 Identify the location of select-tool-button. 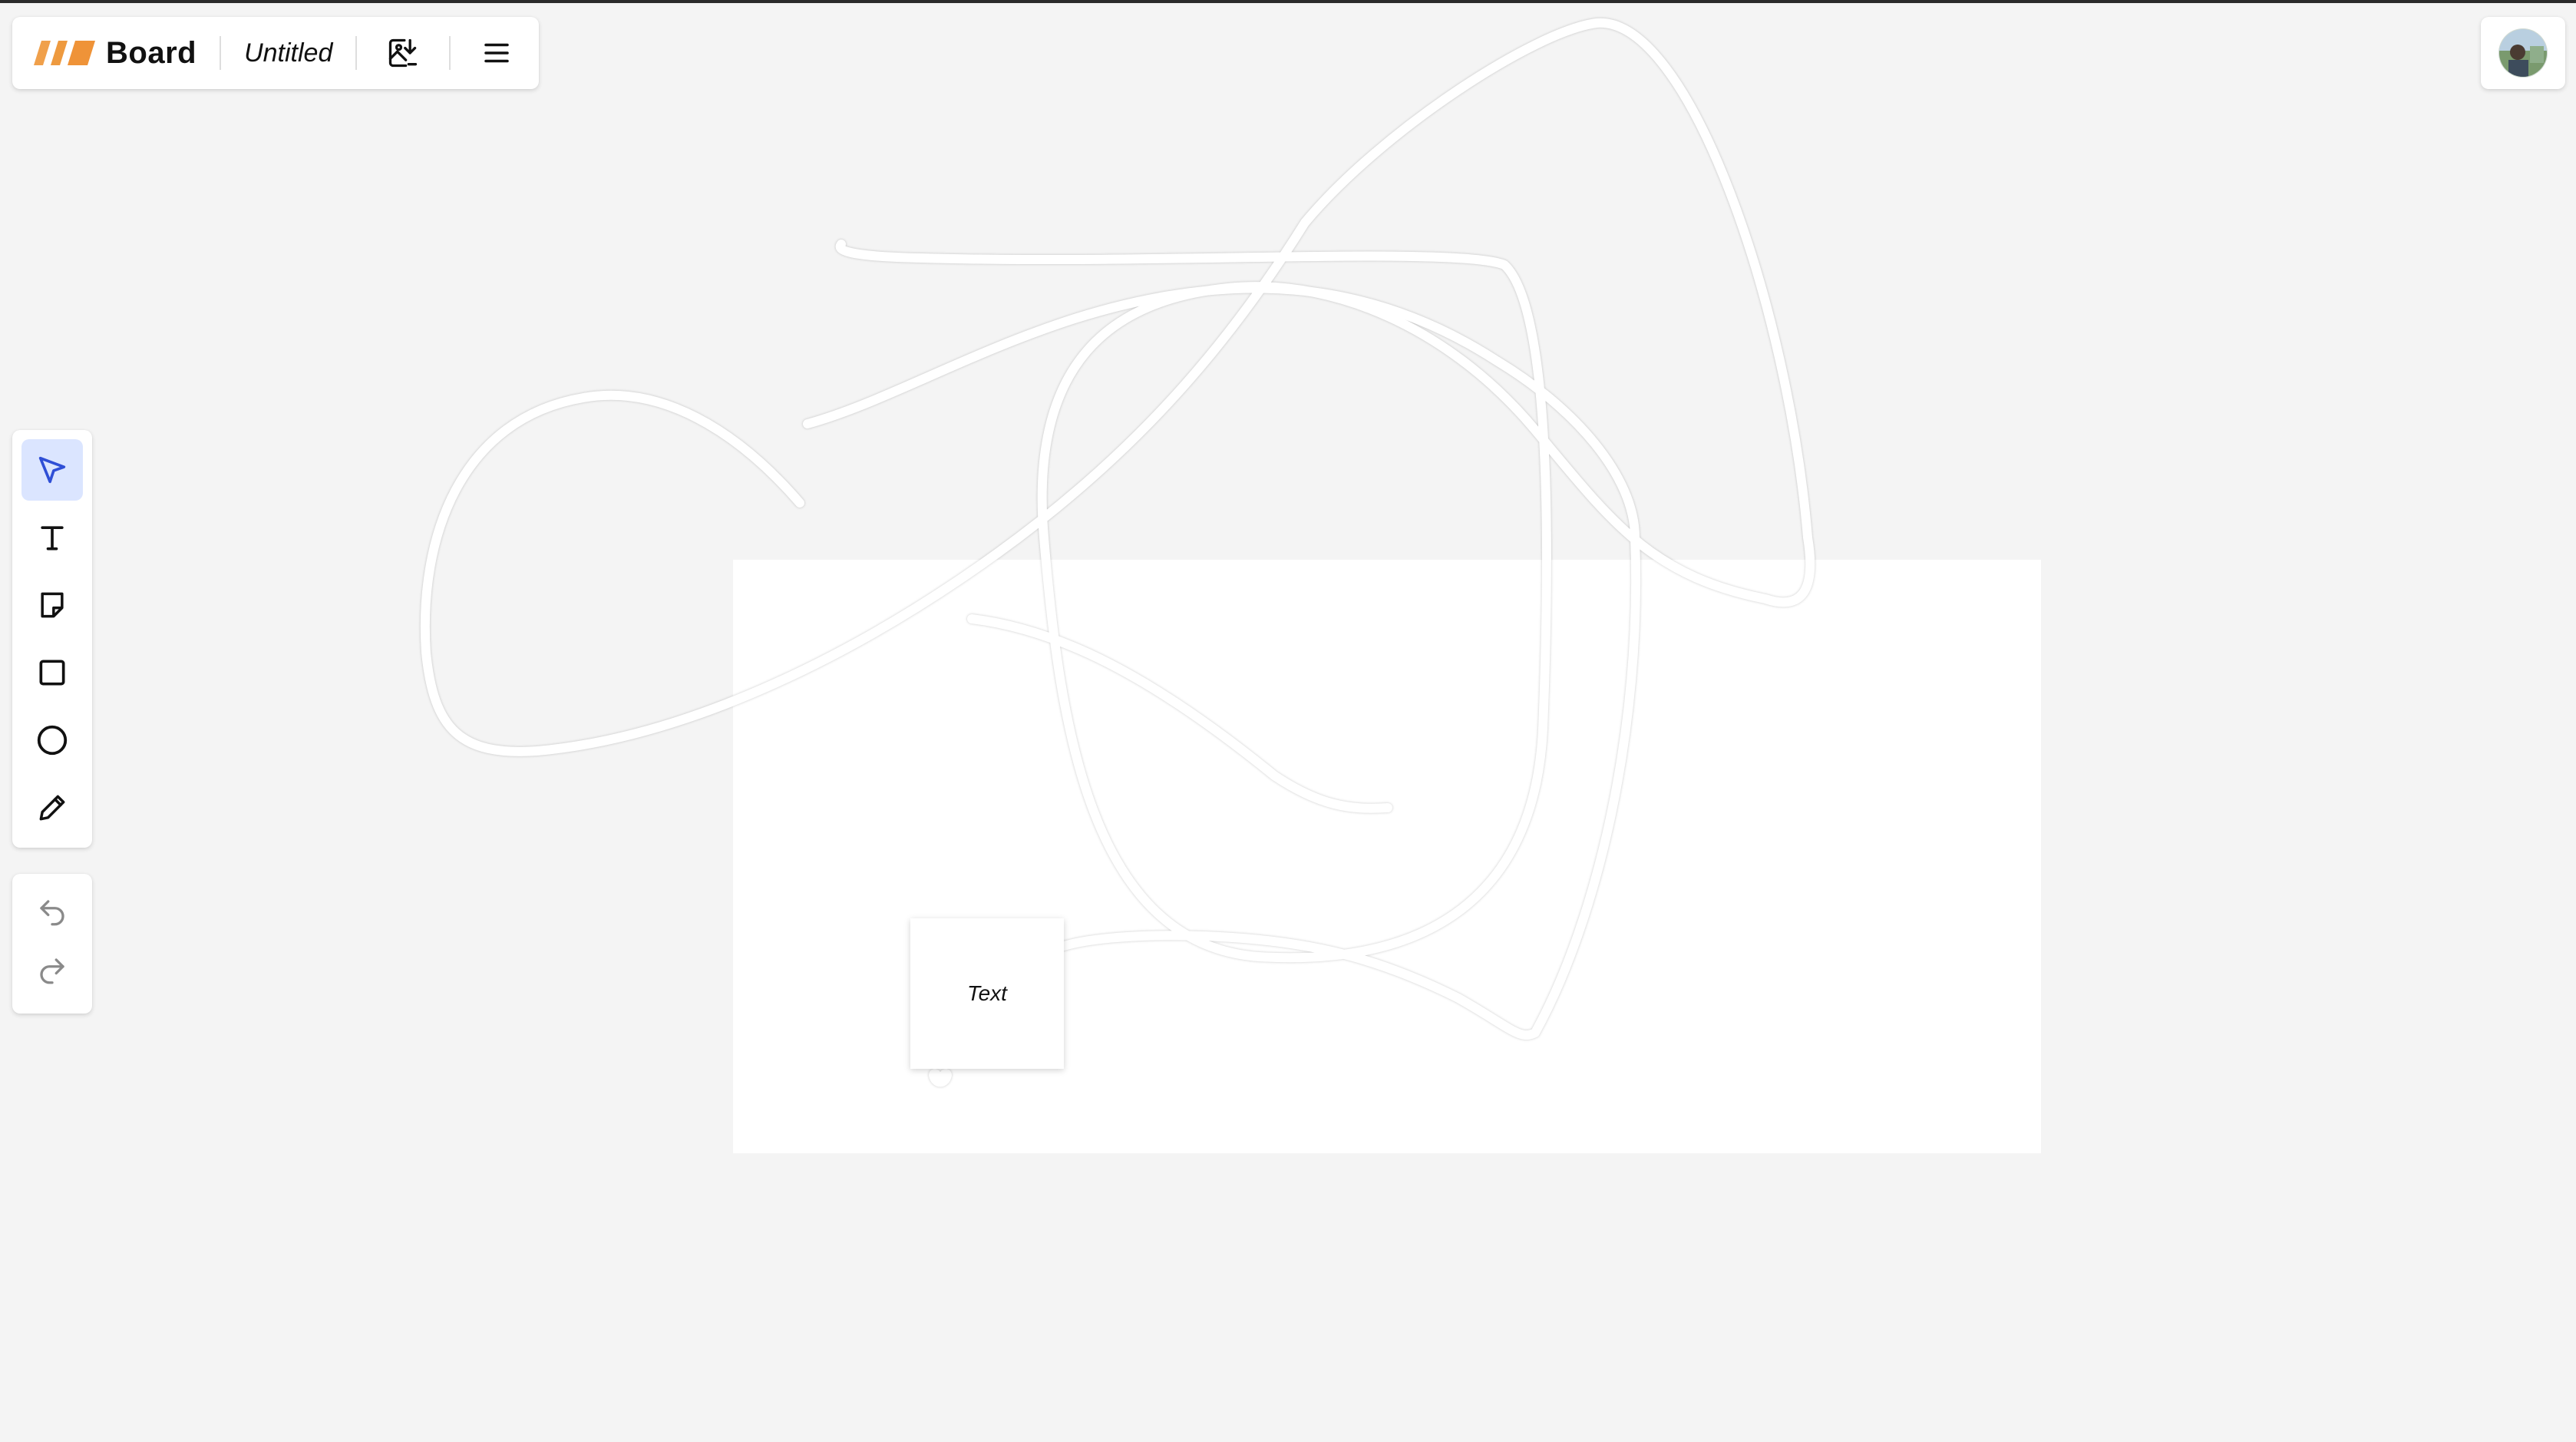
(52, 470).